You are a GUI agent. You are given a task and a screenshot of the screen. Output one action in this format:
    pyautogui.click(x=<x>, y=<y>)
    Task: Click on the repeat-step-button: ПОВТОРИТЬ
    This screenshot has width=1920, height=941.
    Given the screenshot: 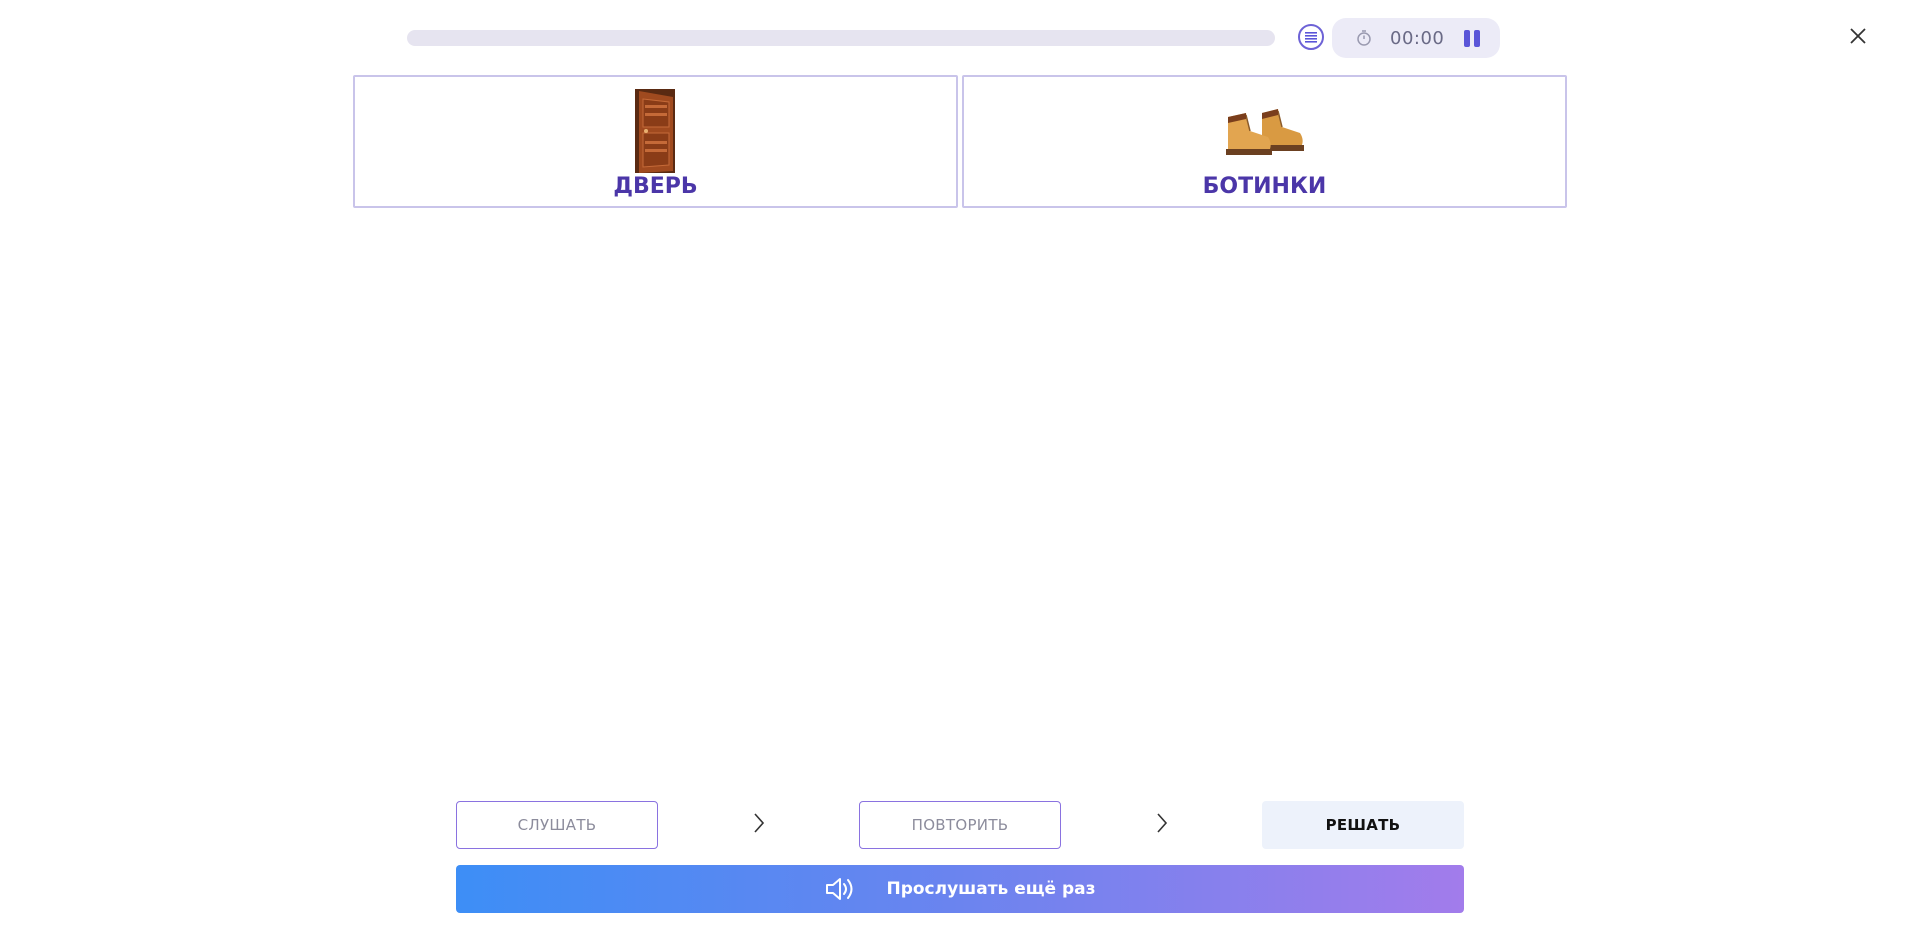 What is the action you would take?
    pyautogui.click(x=960, y=825)
    